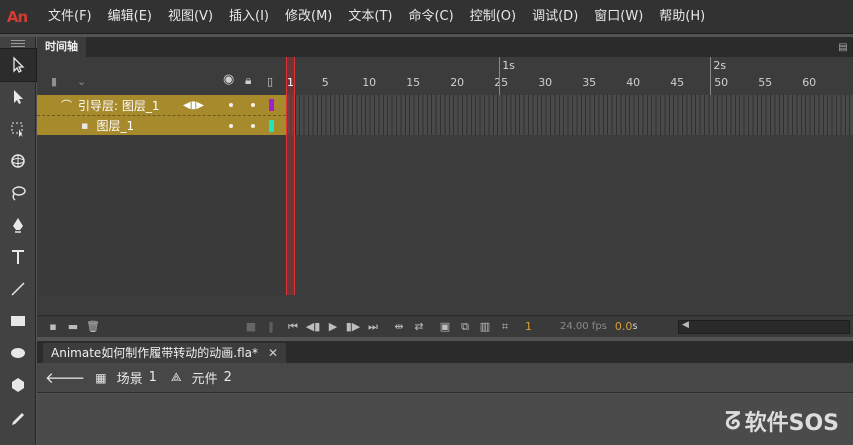  What do you see at coordinates (809, 82) in the screenshot?
I see `frame-tick-label: 60` at bounding box center [809, 82].